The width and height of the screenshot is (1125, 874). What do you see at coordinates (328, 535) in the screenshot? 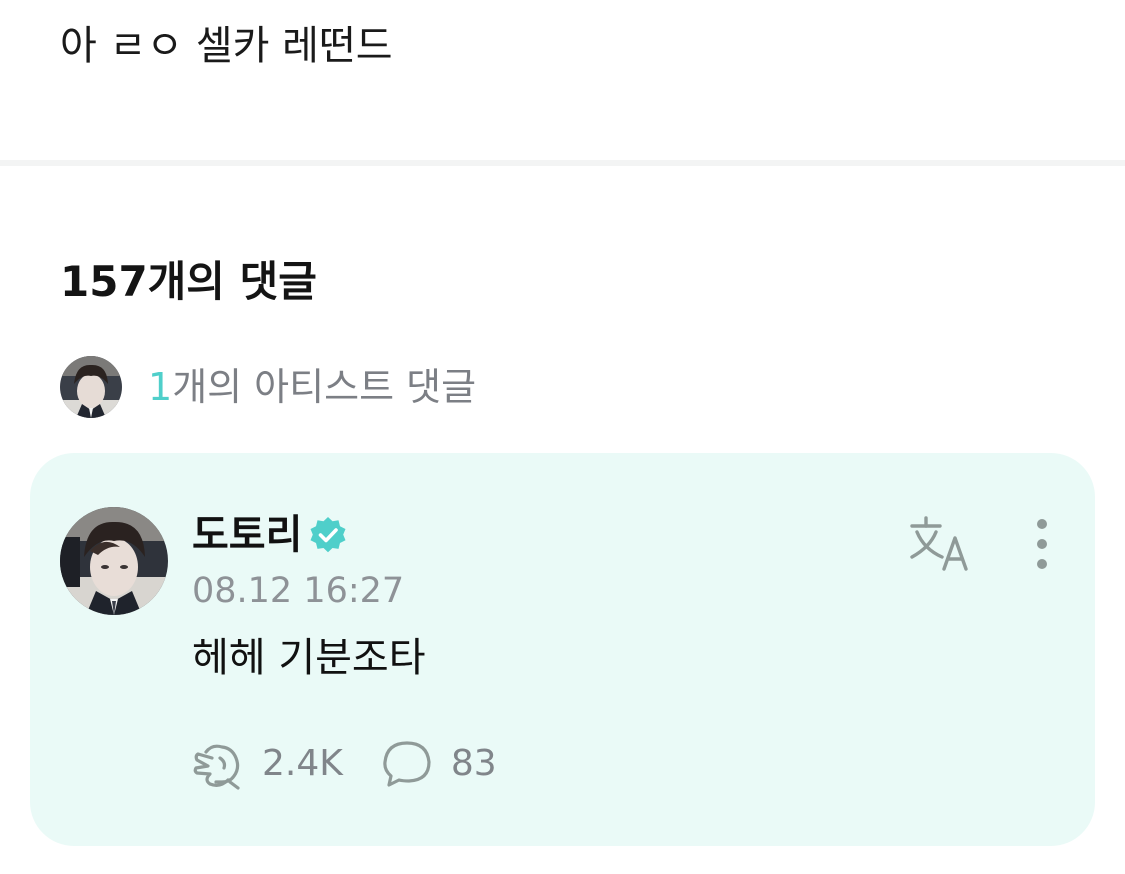
I see `verified-badge-icon` at bounding box center [328, 535].